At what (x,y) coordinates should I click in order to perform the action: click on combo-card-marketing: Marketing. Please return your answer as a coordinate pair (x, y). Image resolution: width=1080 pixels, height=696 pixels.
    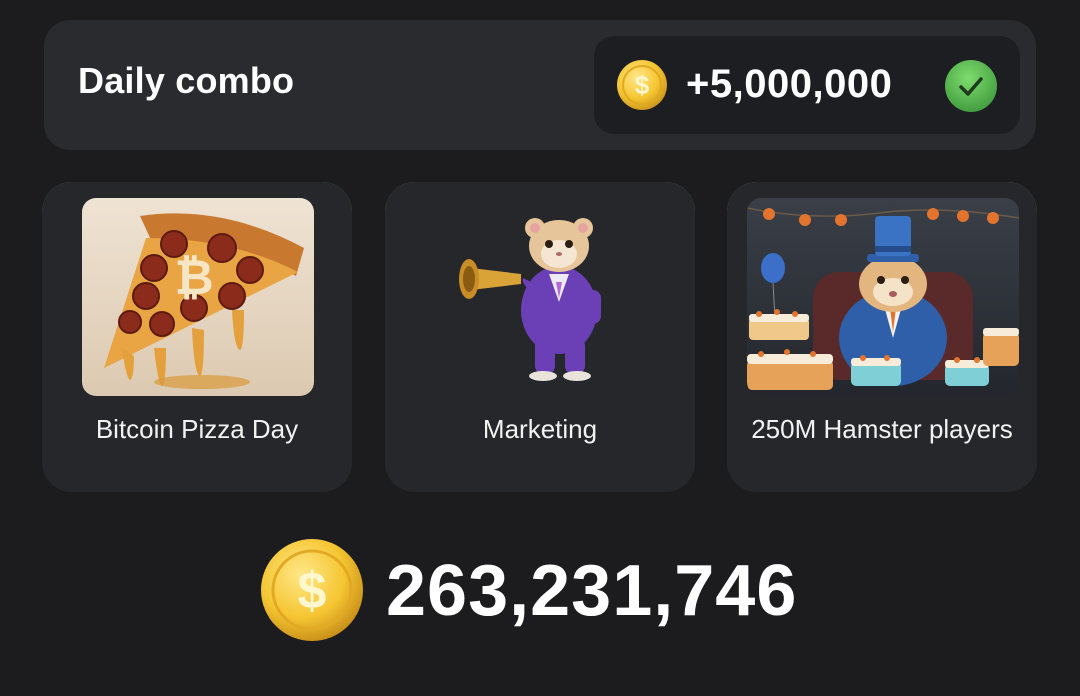
    Looking at the image, I should click on (540, 337).